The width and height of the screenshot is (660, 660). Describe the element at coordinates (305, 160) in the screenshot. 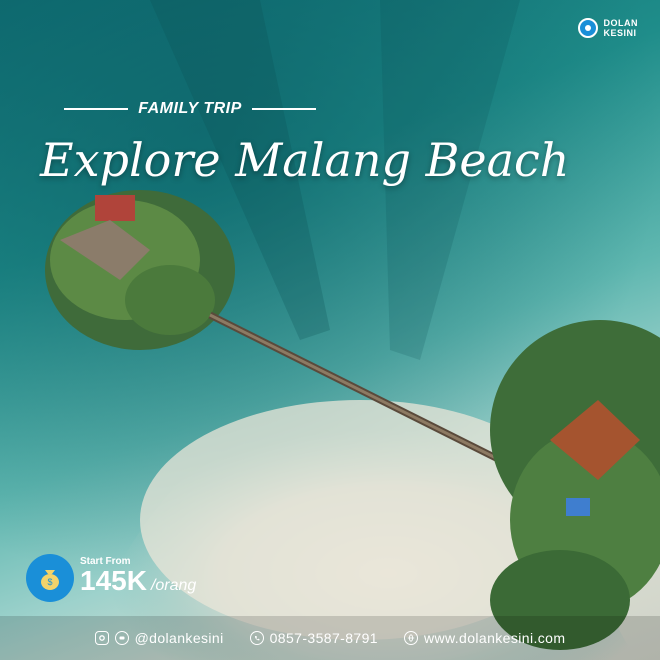

I see `headline: Explore Malang Beach` at that location.